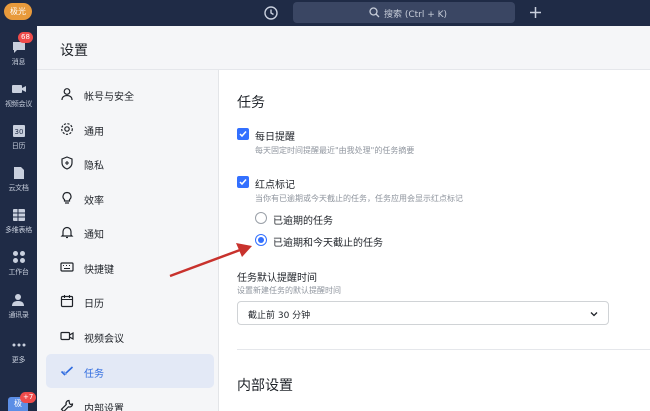 Image resolution: width=650 pixels, height=411 pixels. Describe the element at coordinates (94, 166) in the screenshot. I see `nav-item-label: 隐私` at that location.